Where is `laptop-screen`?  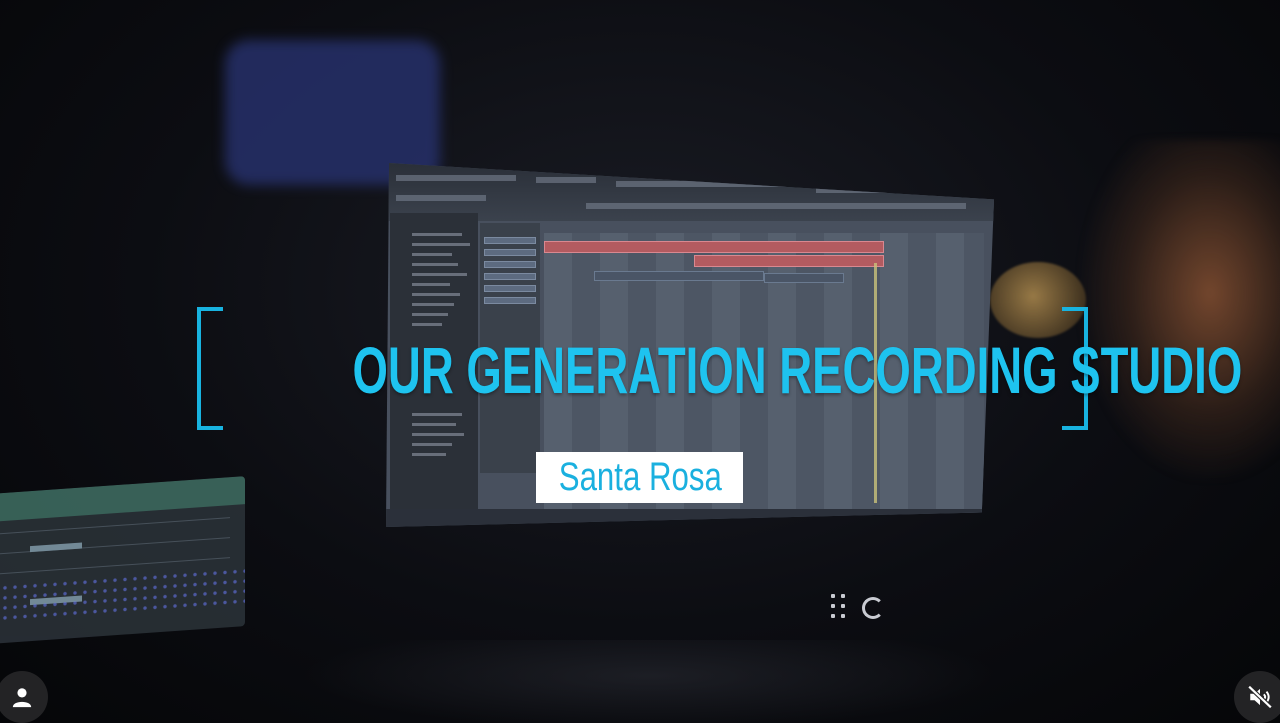
laptop-screen is located at coordinates (122, 560).